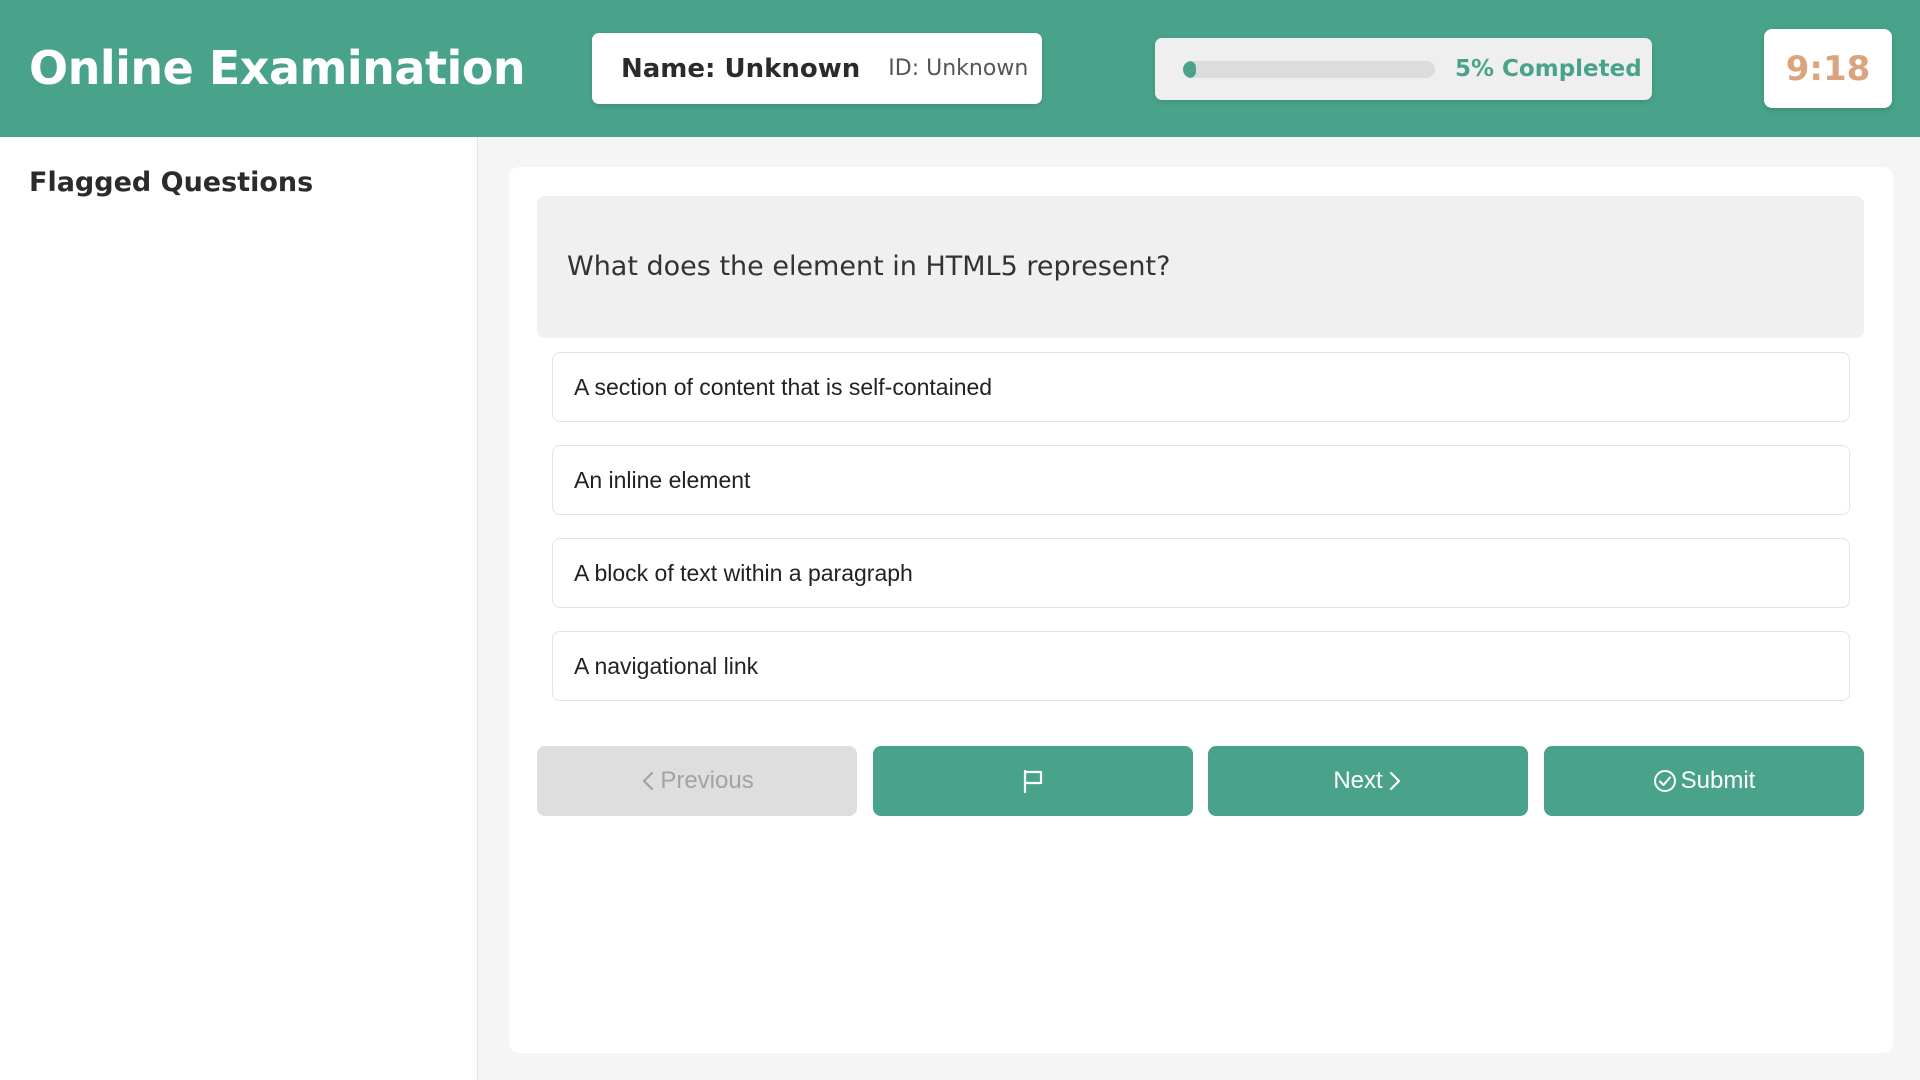  Describe the element at coordinates (1201, 480) in the screenshot. I see `answer-option-2: An inline element` at that location.